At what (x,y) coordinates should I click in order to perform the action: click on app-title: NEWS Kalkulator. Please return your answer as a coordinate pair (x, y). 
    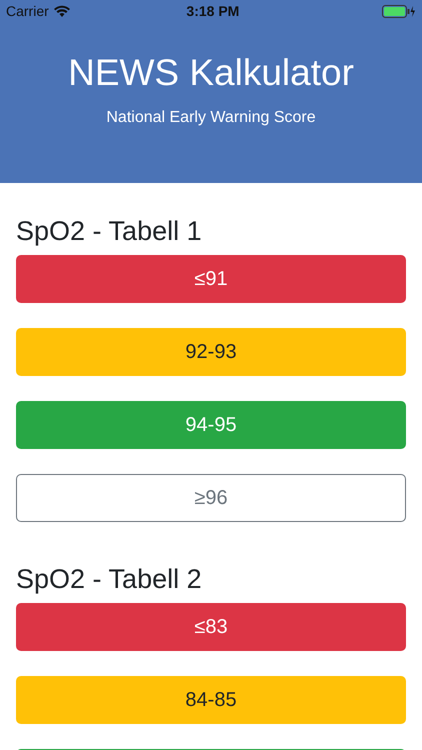
    Looking at the image, I should click on (211, 73).